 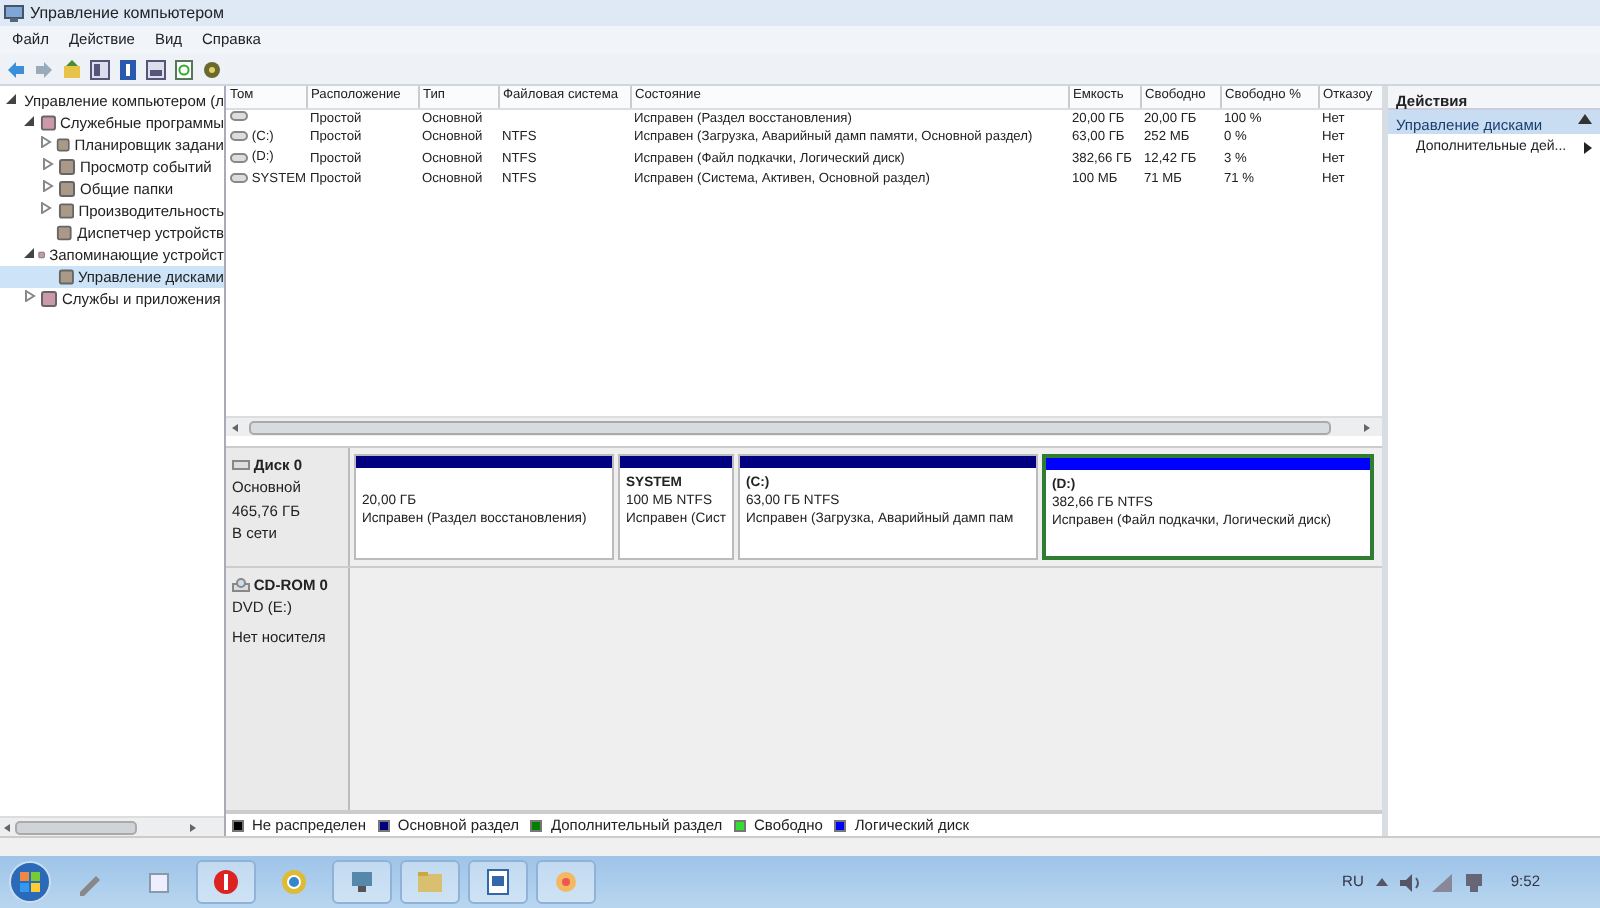 What do you see at coordinates (1585, 119) in the screenshot?
I see `collapse-icon` at bounding box center [1585, 119].